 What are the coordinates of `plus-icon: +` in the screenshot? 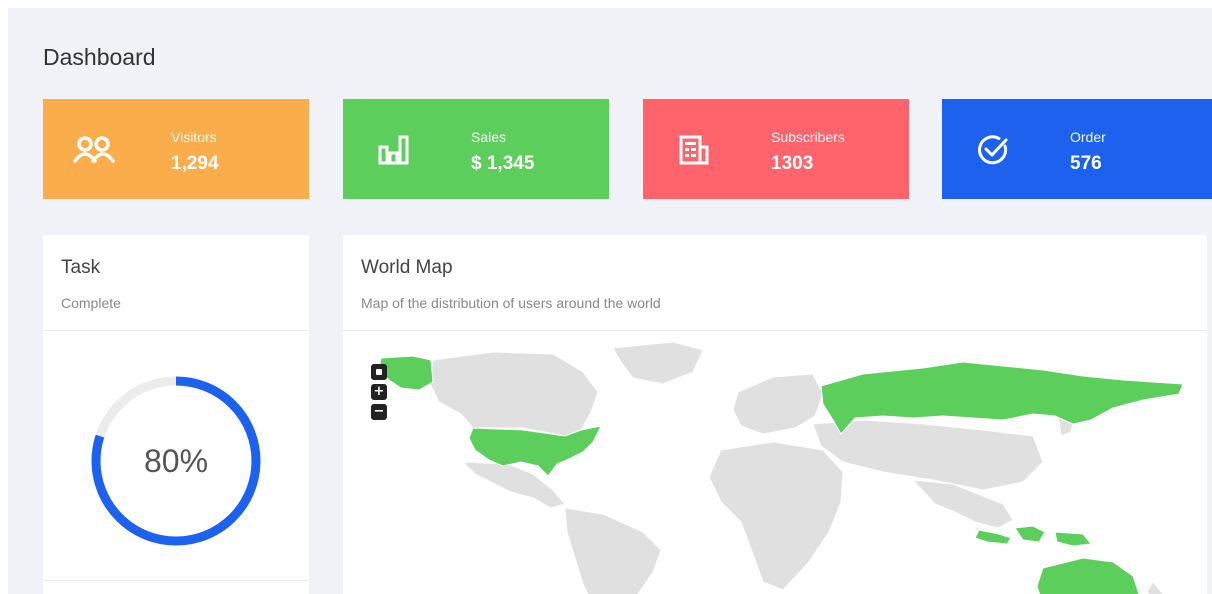 It's located at (379, 391).